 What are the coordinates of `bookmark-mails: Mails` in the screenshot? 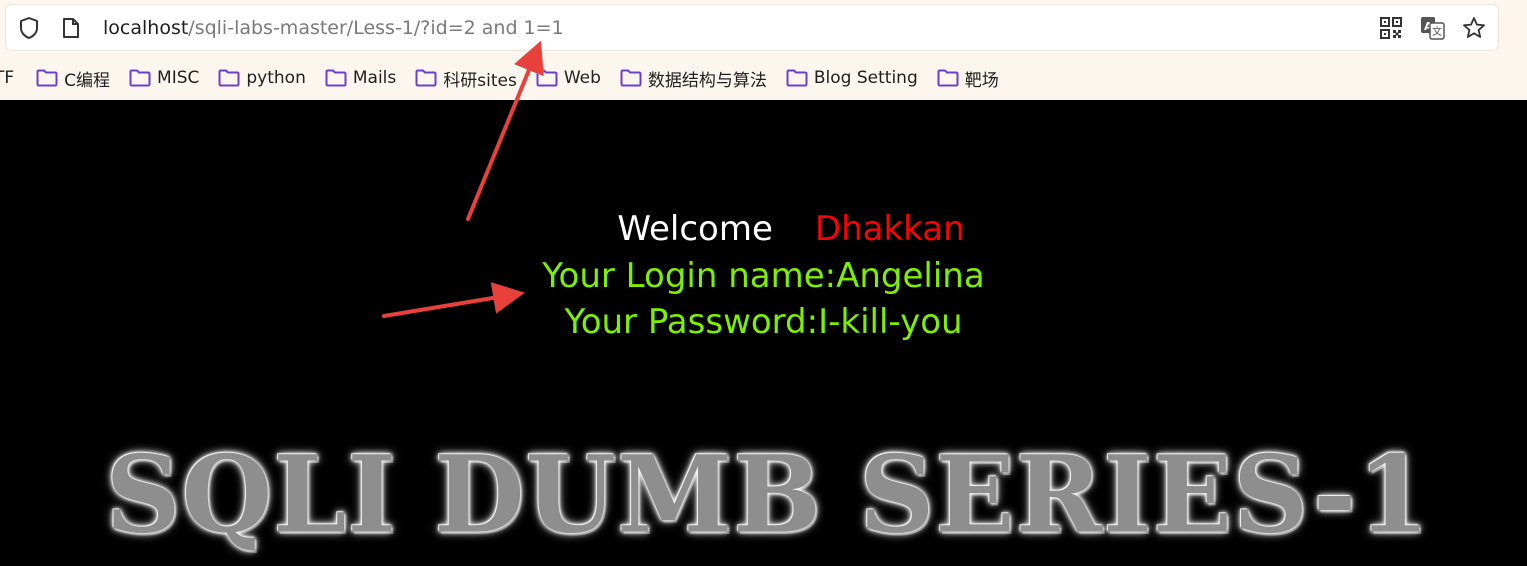 It's located at (360, 78).